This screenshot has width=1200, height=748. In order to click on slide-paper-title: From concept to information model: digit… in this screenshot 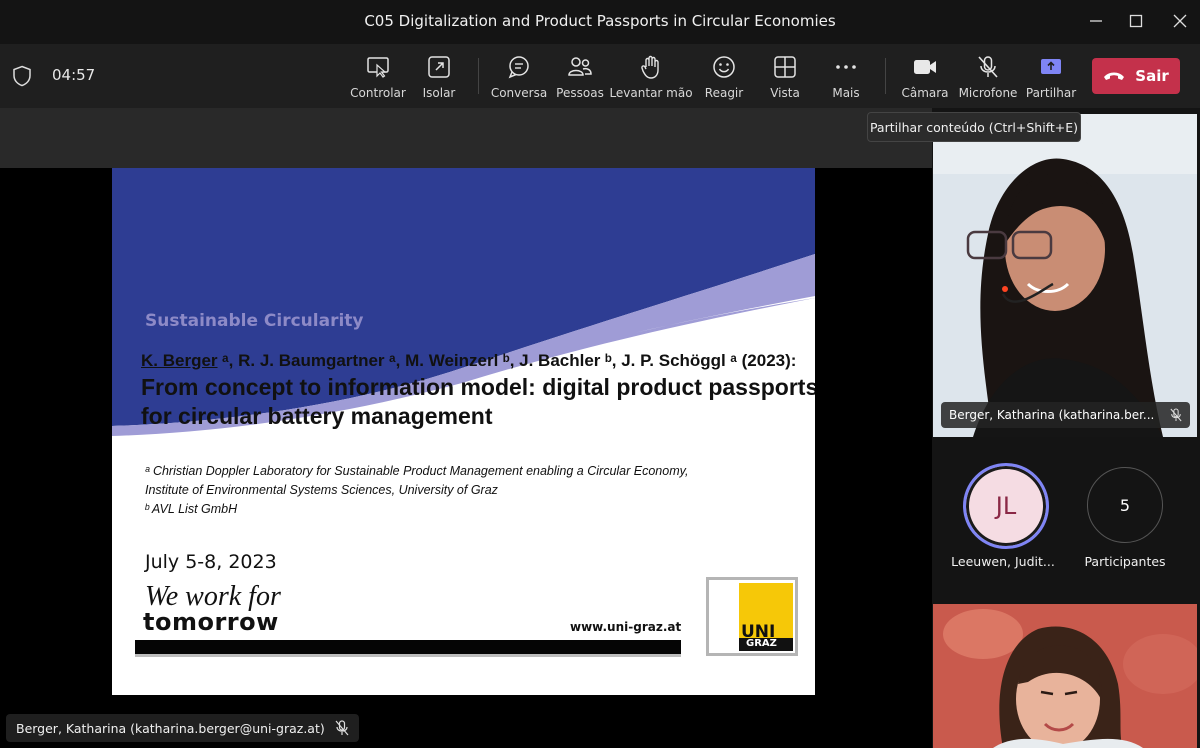, I will do `click(478, 402)`.